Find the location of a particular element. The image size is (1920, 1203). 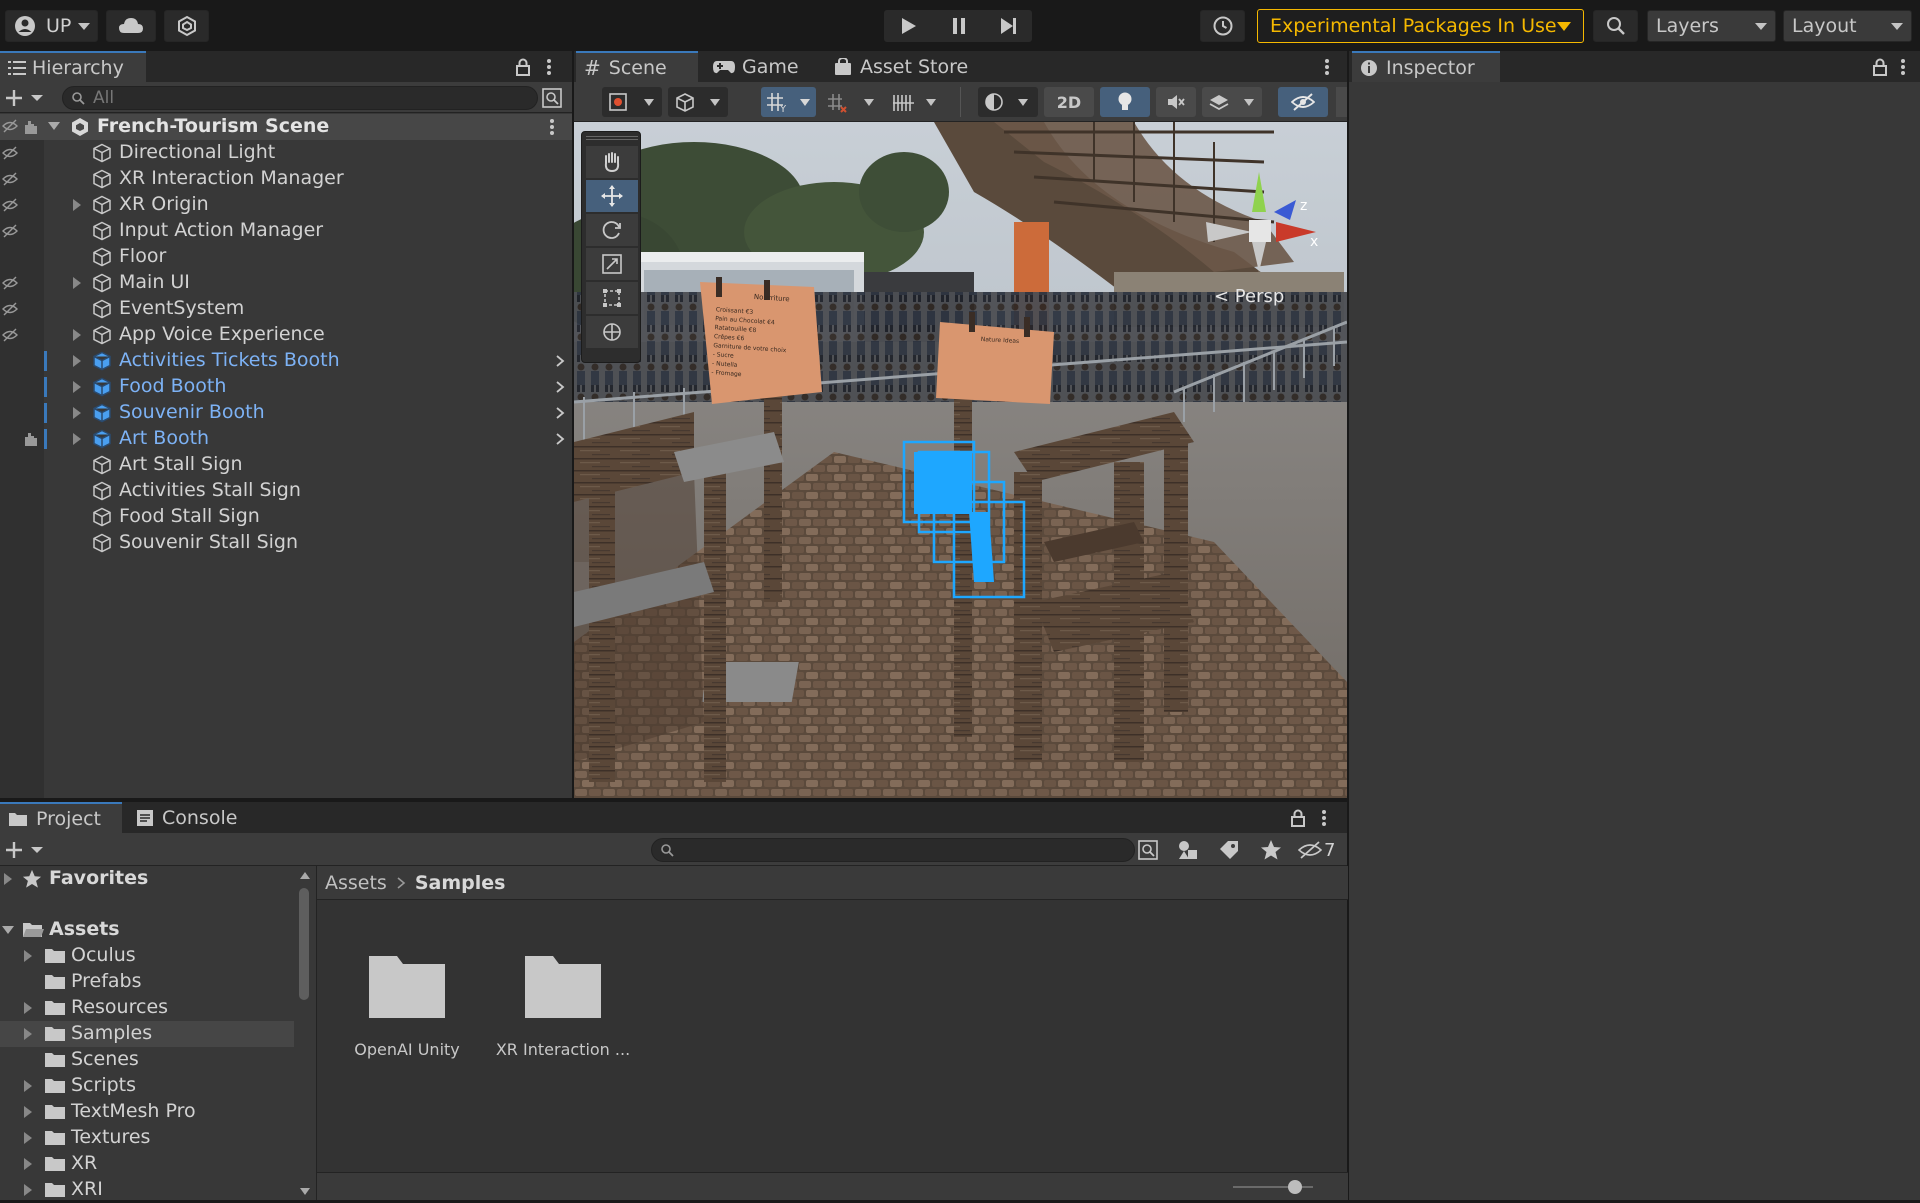

project-create-dropdown is located at coordinates (25, 850).